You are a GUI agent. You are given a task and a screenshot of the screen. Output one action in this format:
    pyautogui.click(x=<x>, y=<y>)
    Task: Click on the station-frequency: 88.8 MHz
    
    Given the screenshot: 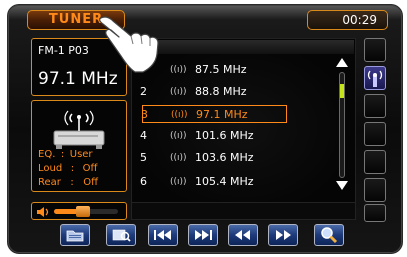 What is the action you would take?
    pyautogui.click(x=221, y=91)
    